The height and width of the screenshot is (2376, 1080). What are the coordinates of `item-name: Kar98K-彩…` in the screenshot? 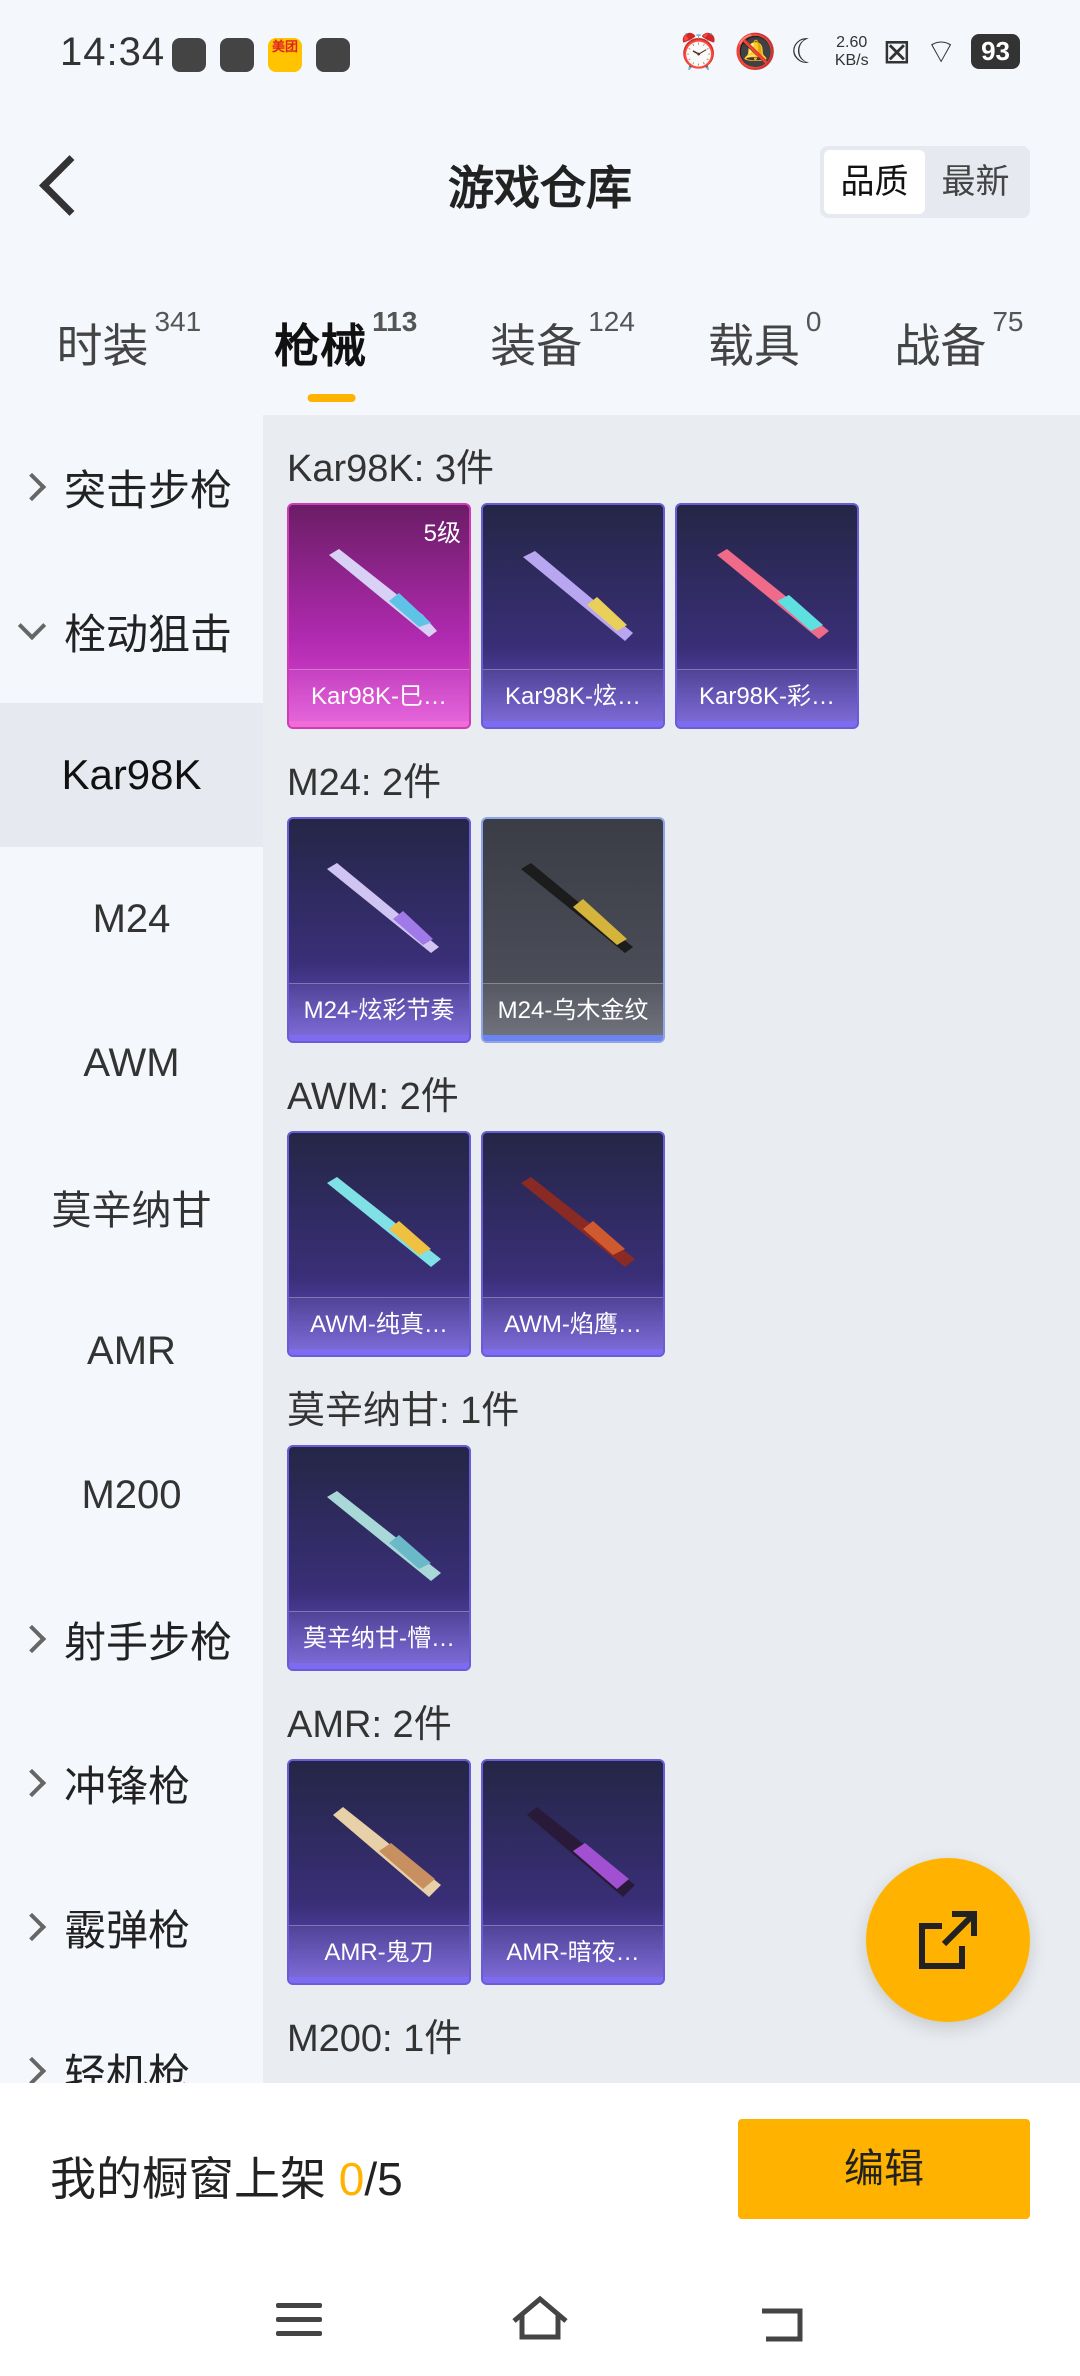 It's located at (767, 698).